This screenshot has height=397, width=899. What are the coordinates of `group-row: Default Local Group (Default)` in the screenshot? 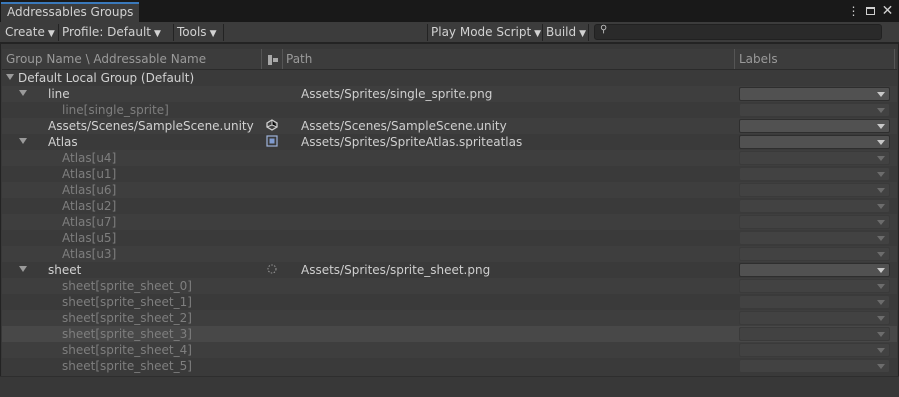 It's located at (449, 78).